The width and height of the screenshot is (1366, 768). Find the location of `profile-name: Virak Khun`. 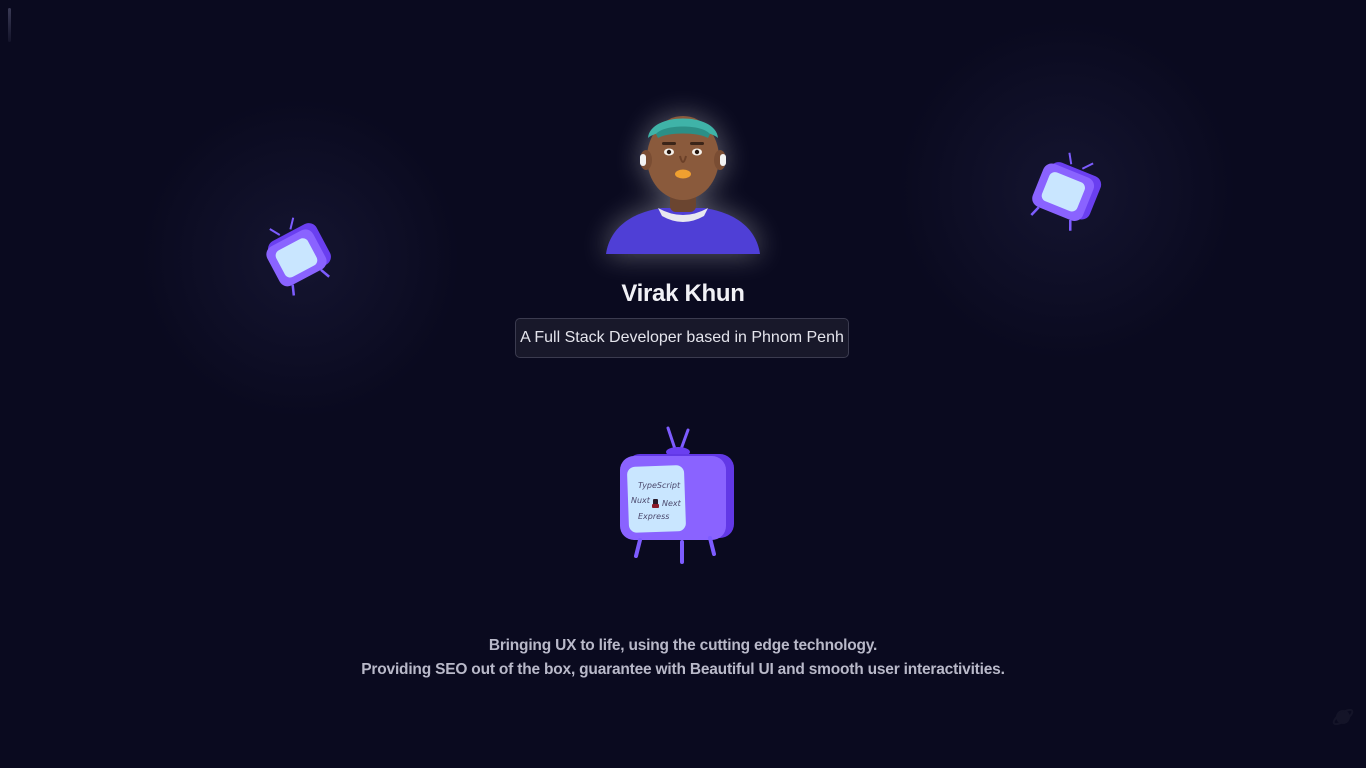

profile-name: Virak Khun is located at coordinates (683, 293).